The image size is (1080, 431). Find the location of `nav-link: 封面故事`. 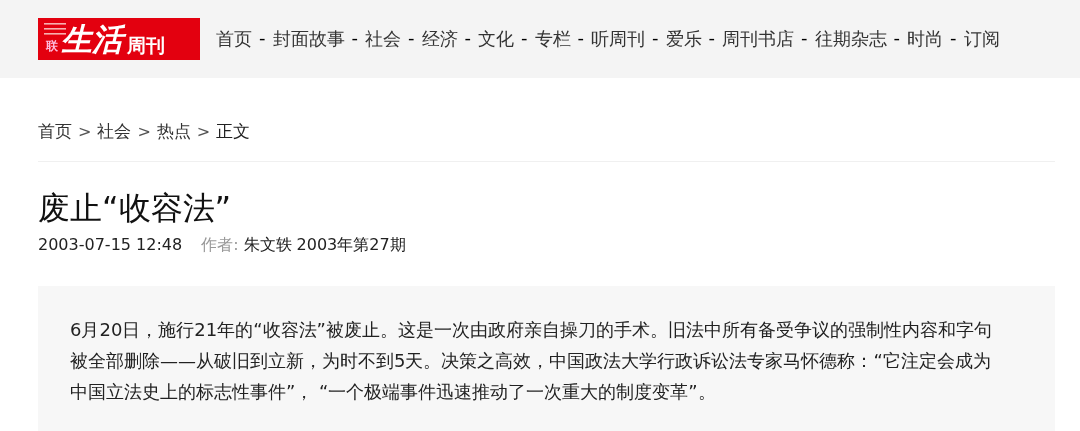

nav-link: 封面故事 is located at coordinates (308, 39).